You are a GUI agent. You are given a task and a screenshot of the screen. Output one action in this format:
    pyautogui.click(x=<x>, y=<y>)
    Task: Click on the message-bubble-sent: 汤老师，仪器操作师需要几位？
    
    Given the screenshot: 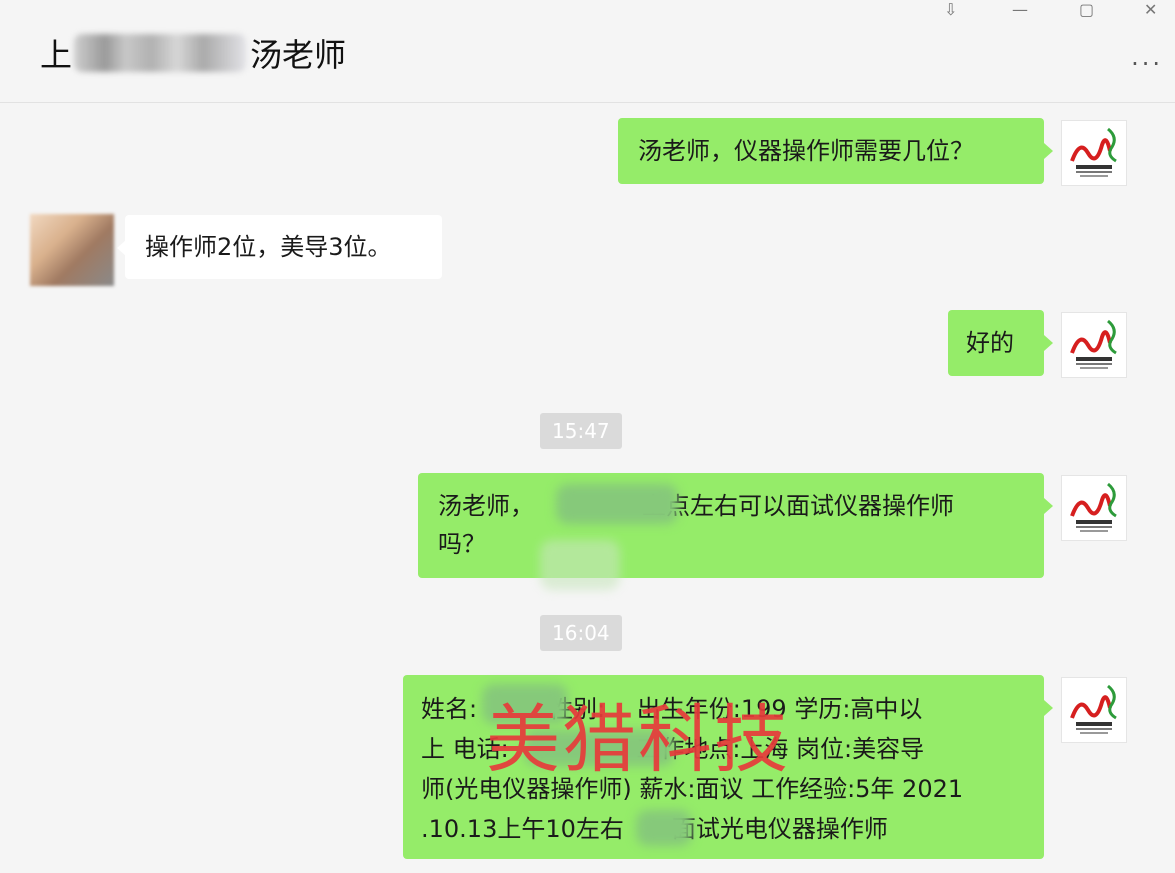 What is the action you would take?
    pyautogui.click(x=831, y=151)
    